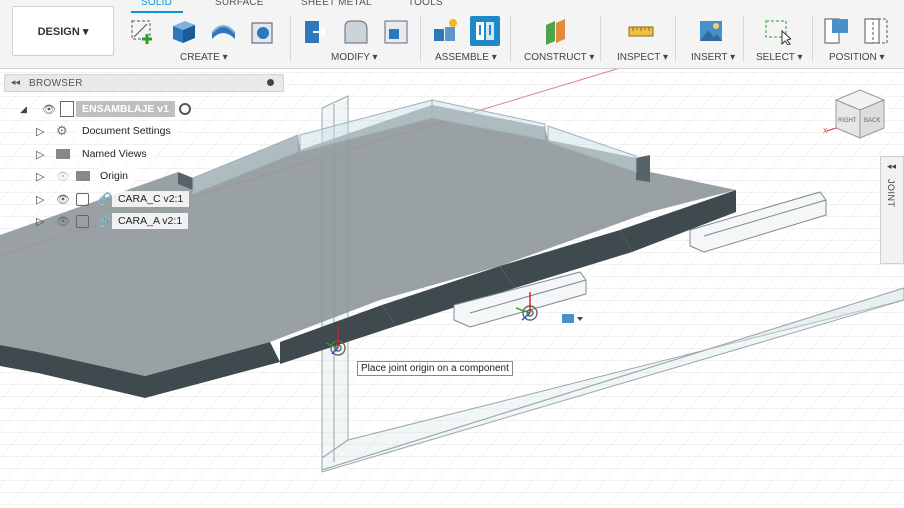 Image resolution: width=904 pixels, height=508 pixels. What do you see at coordinates (156, 4) in the screenshot?
I see `tab-solid: SOLID` at bounding box center [156, 4].